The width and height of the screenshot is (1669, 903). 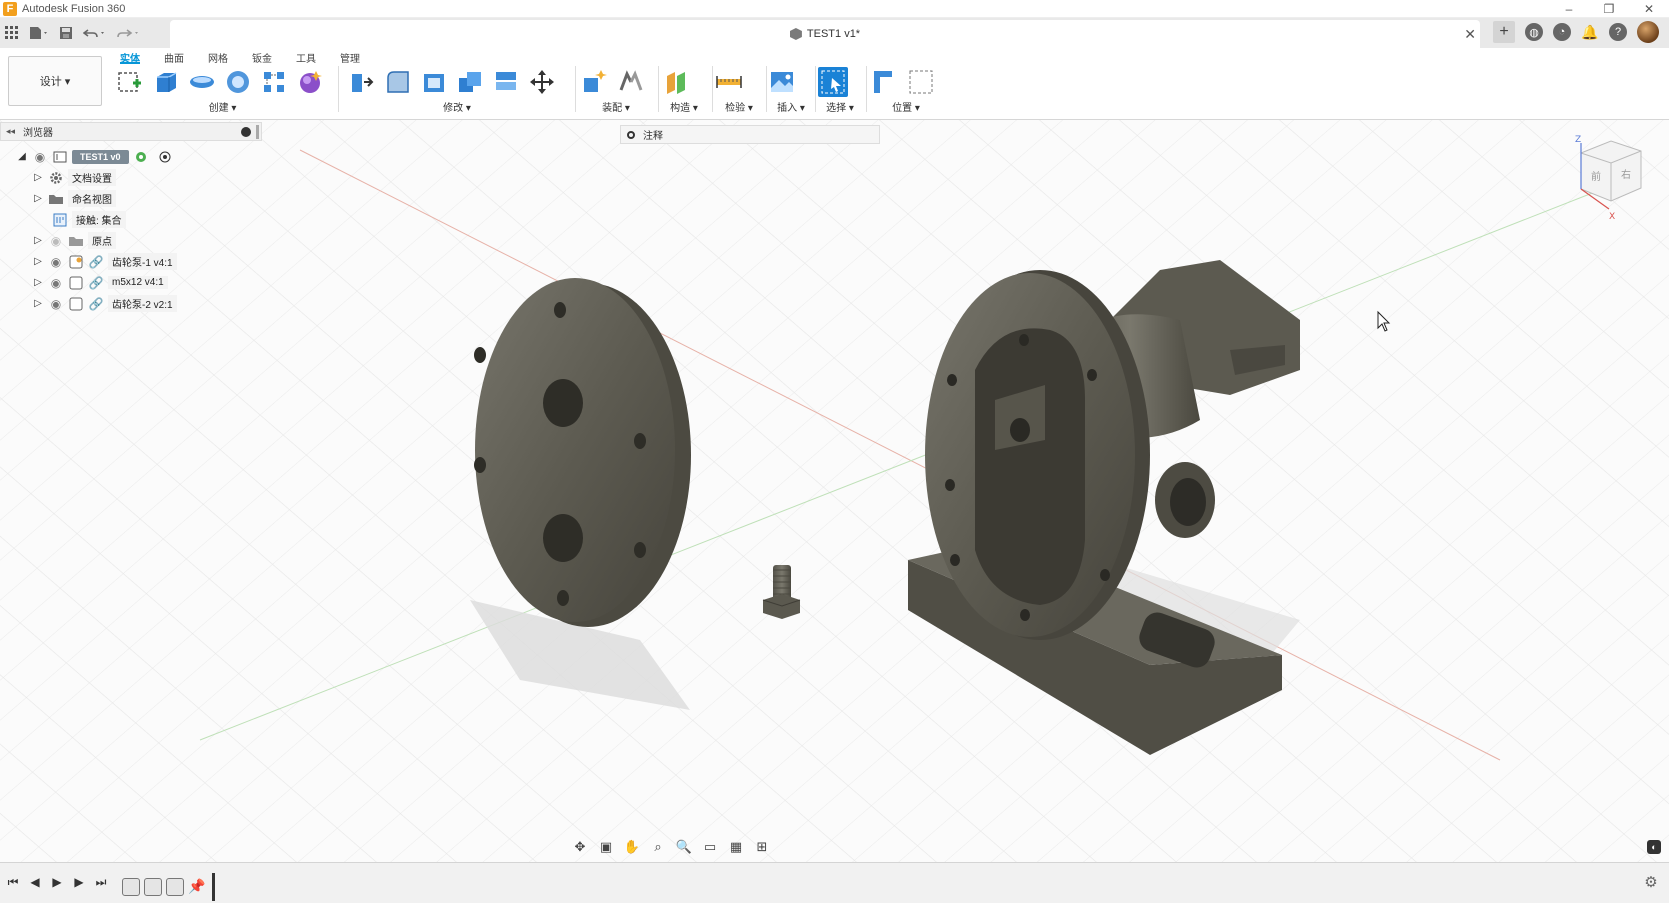 I want to click on collapse-panel-icon: ◂◂, so click(x=10, y=131).